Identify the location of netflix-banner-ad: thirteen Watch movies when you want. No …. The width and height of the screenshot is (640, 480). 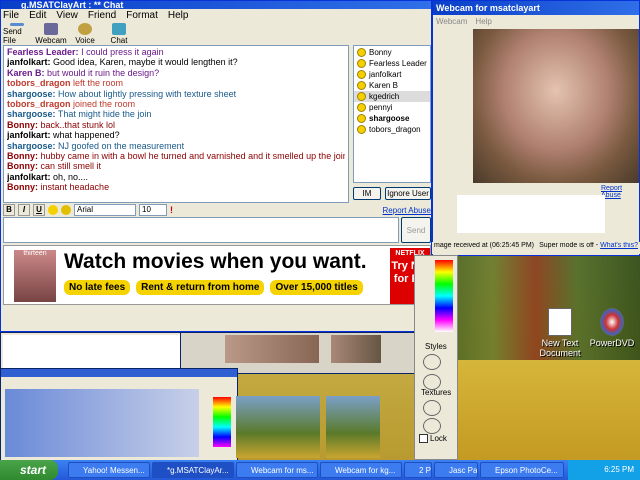
(217, 275).